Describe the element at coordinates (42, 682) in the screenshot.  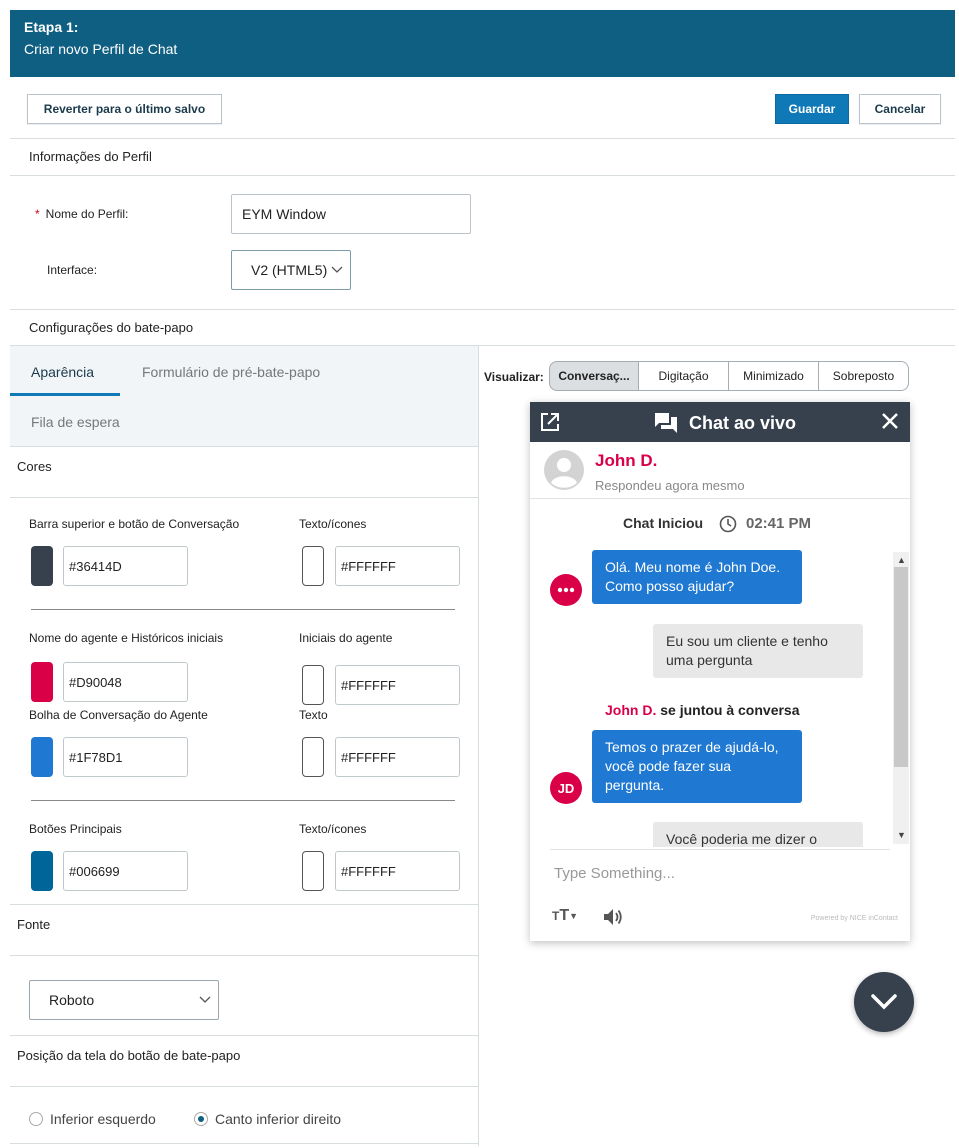
I see `color-swatch-agent-name` at that location.